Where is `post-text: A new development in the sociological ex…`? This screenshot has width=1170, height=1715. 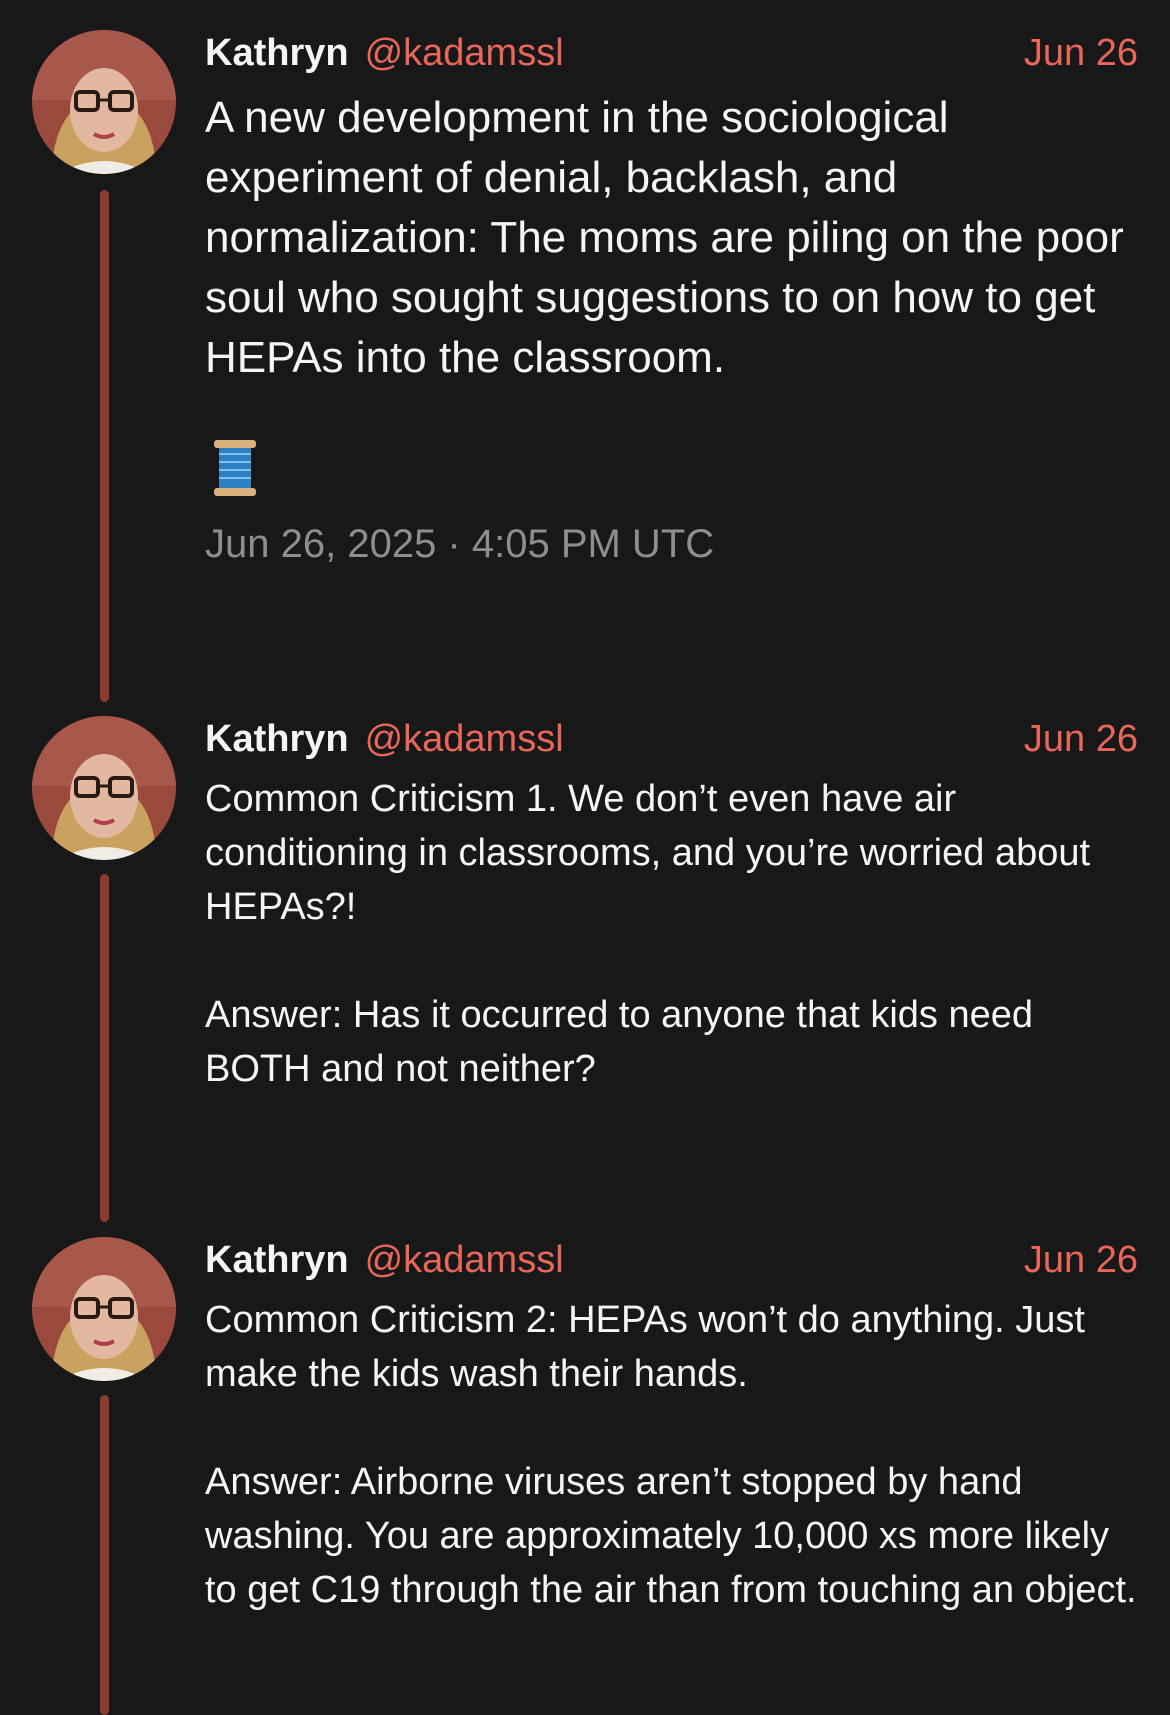 post-text: A new development in the sociological ex… is located at coordinates (664, 237).